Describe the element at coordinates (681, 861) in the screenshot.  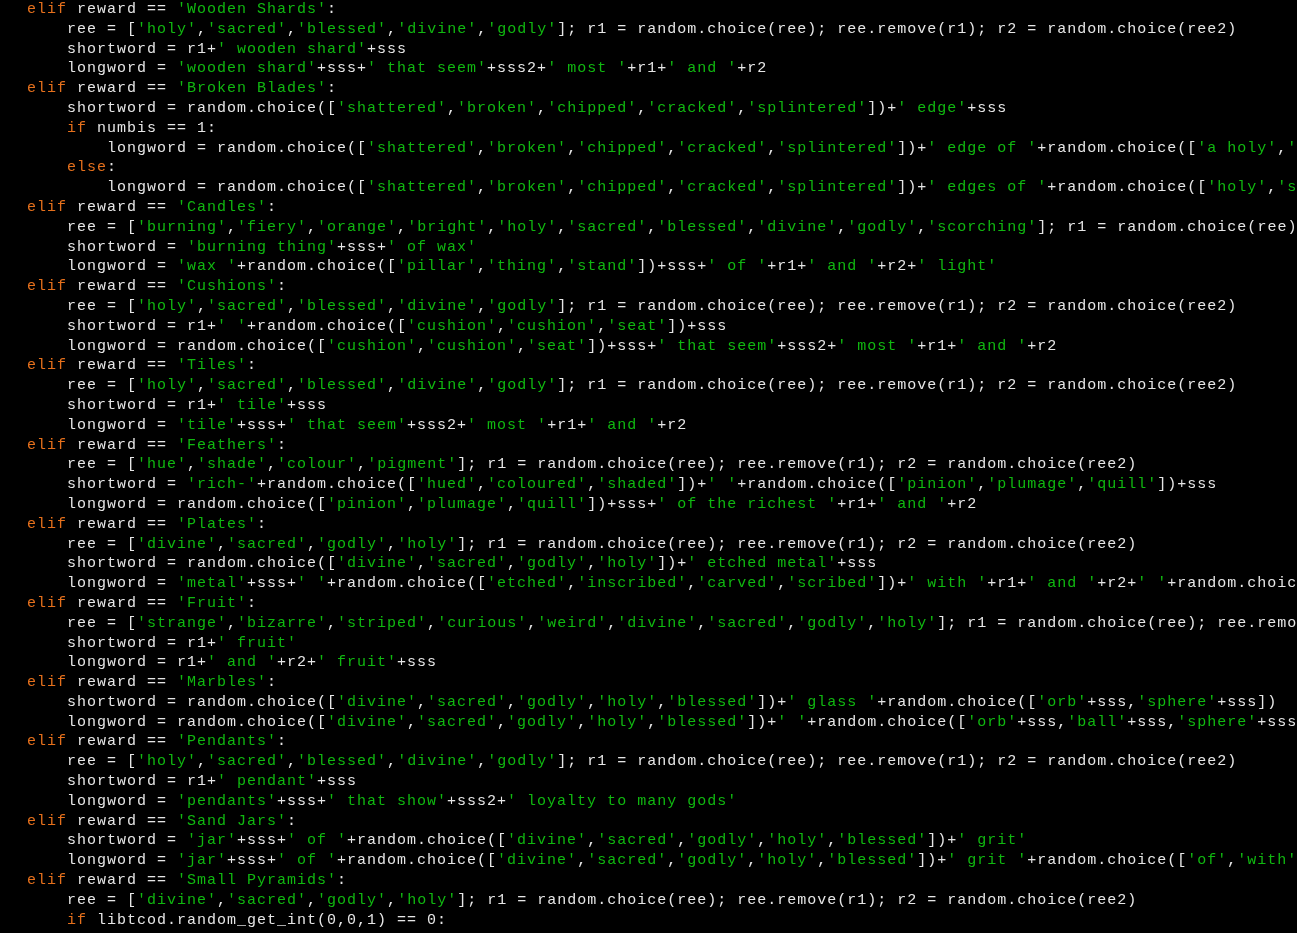
I see `code-line: longword = 'jar'+sss+' of '+random.choice(['divine','sacred','godly','holy','blessed'])+' grit '+random.choice(['of','with'` at that location.